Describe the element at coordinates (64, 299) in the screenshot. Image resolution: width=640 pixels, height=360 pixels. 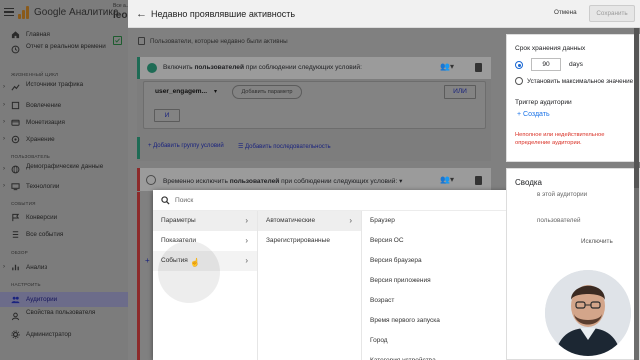
I see `sidebar-item-audiences: Аудитории` at that location.